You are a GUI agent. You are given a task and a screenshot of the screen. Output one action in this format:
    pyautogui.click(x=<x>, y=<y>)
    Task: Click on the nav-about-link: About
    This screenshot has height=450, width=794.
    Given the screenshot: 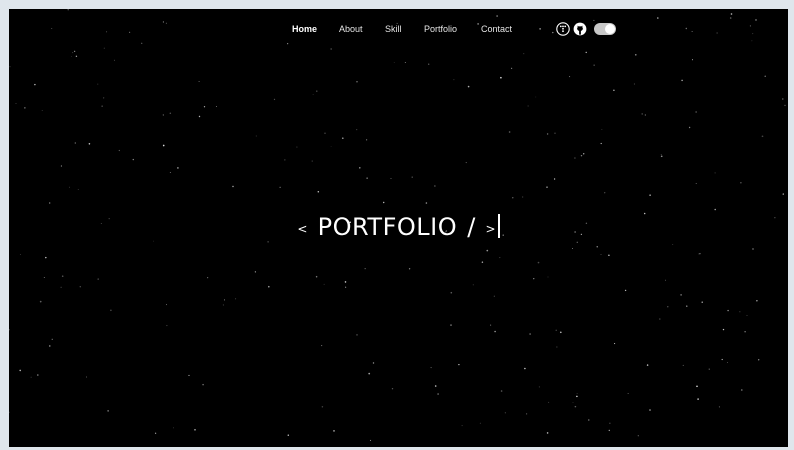 What is the action you would take?
    pyautogui.click(x=351, y=29)
    